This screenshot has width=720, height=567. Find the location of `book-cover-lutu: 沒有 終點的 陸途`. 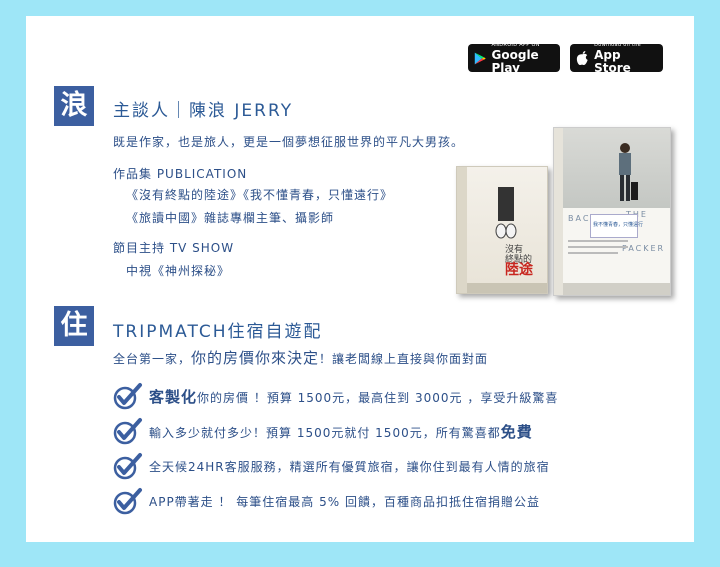

book-cover-lutu: 沒有 終點的 陸途 is located at coordinates (502, 230).